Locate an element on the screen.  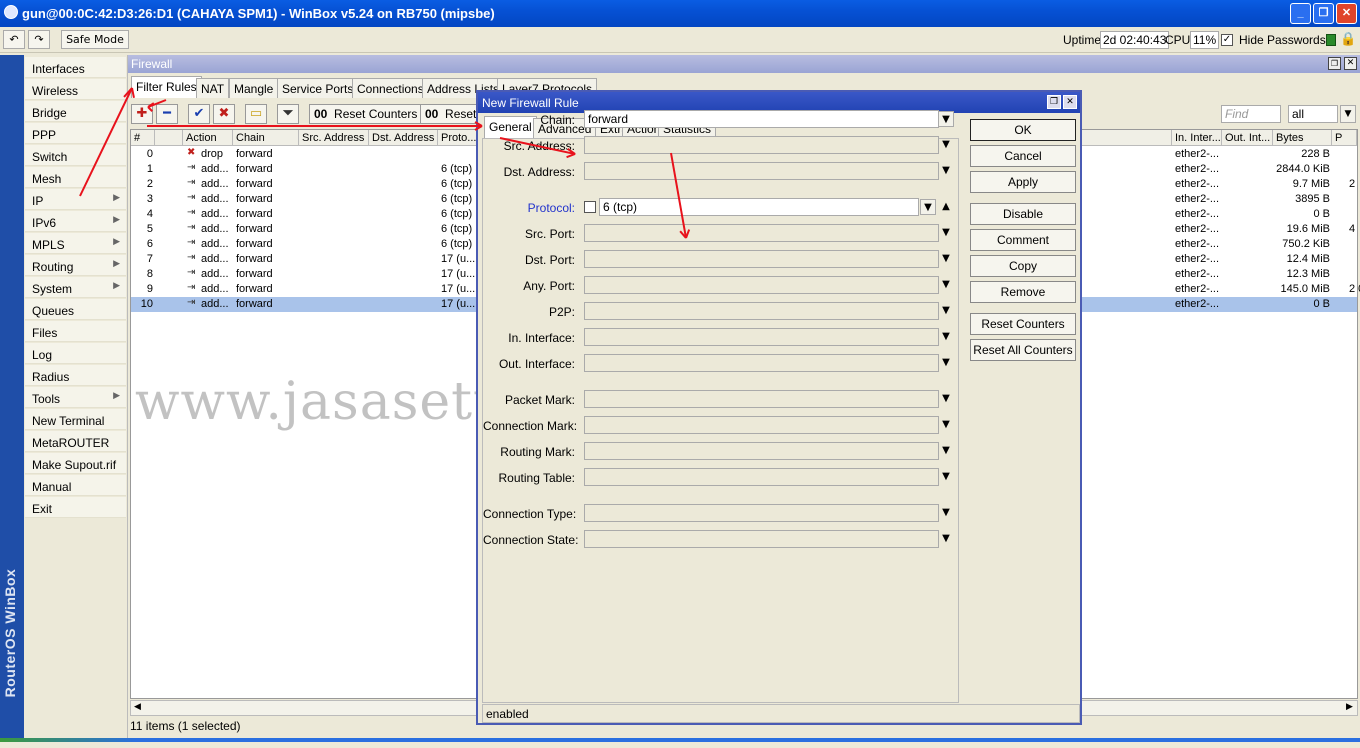
dst-address-dropdown-icon: ▼ is located at coordinates (946, 171).